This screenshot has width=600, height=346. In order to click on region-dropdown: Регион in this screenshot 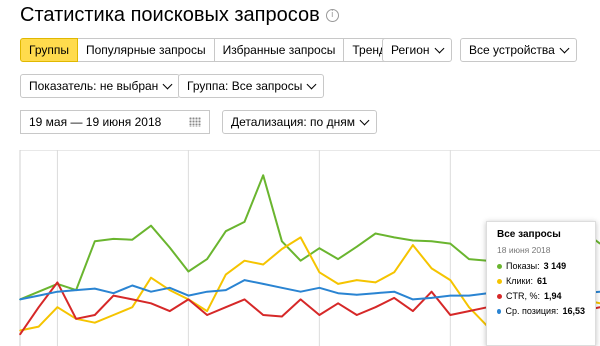, I will do `click(417, 50)`.